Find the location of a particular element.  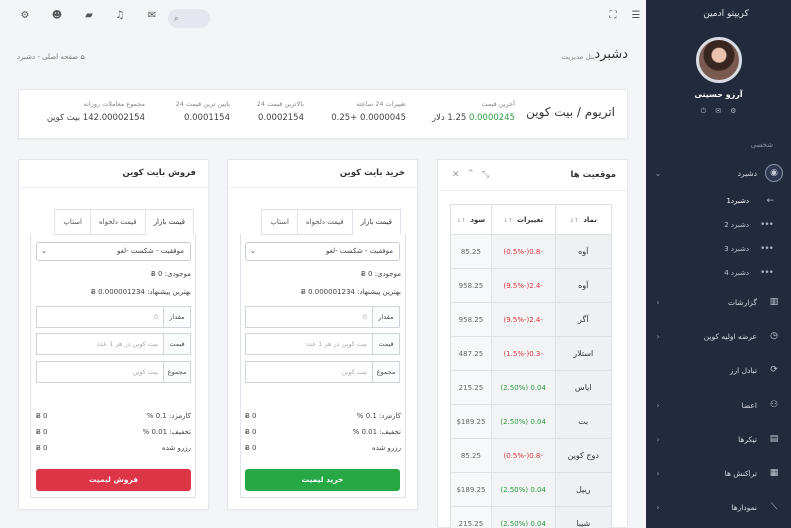

user-name: آرزو حسینی is located at coordinates (718, 94).